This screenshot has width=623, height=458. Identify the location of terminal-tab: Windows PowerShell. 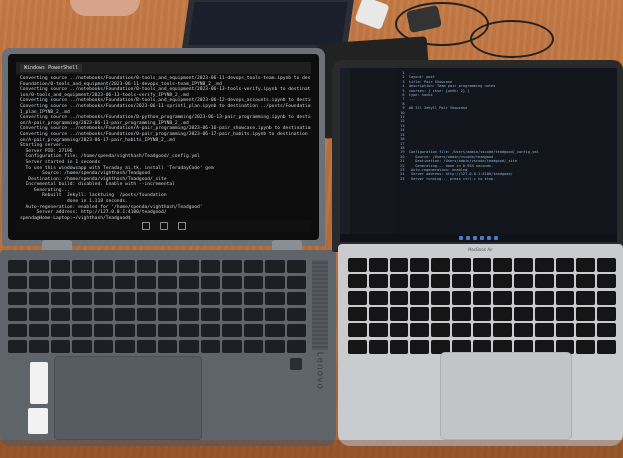
(51, 68).